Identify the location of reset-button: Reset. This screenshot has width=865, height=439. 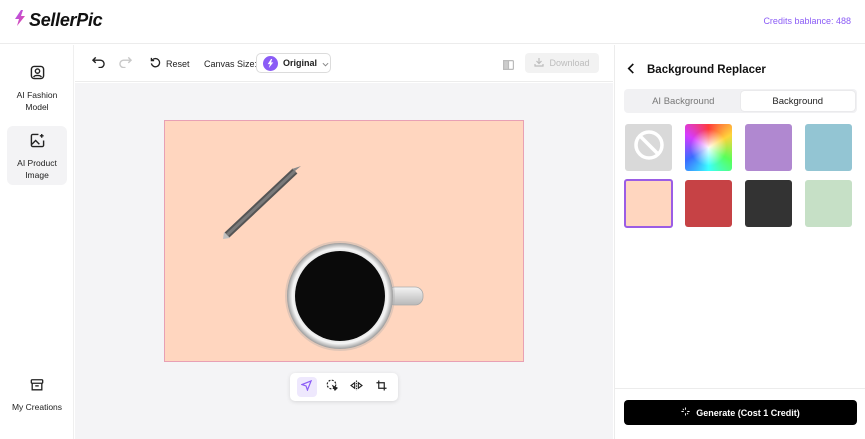
(170, 63).